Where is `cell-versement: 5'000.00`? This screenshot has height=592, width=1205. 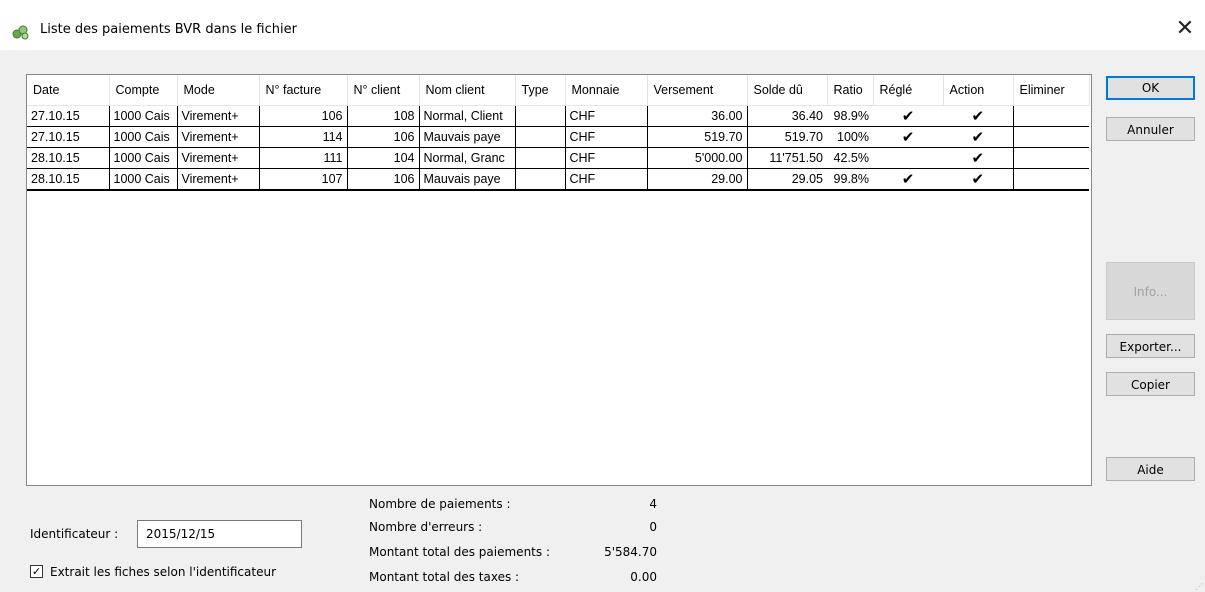 cell-versement: 5'000.00 is located at coordinates (697, 158).